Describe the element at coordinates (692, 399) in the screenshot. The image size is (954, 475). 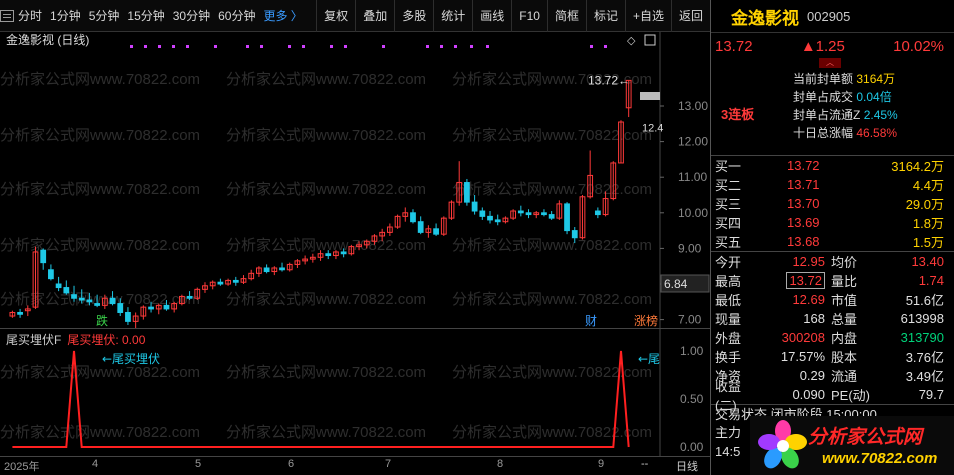
I see `indicator-axis-label: 0.50` at that location.